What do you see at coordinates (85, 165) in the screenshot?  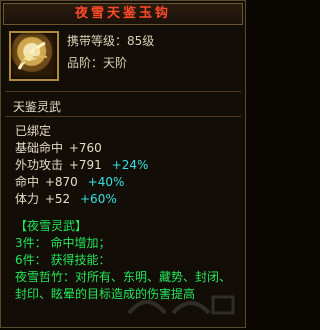 I see `stat-value: +791` at bounding box center [85, 165].